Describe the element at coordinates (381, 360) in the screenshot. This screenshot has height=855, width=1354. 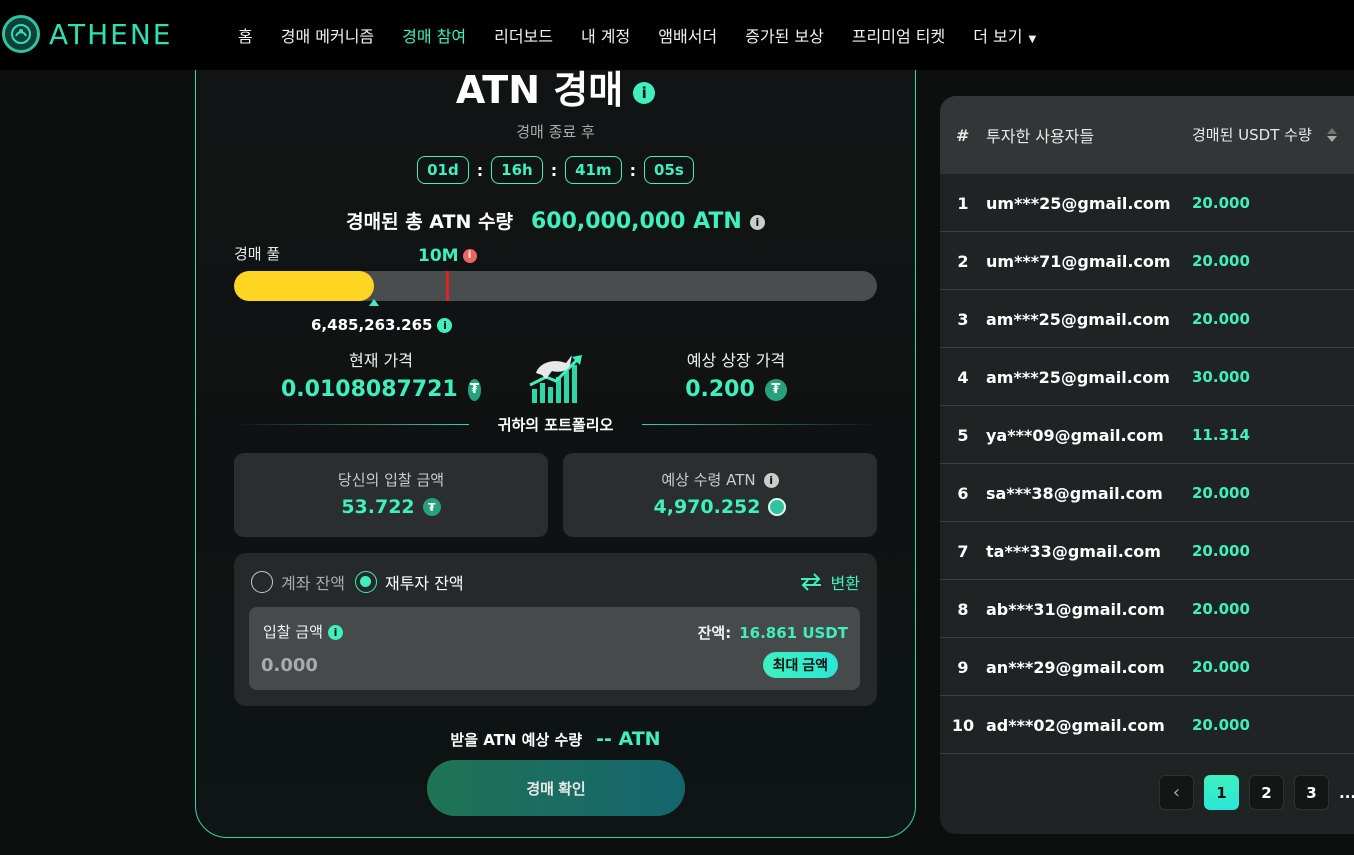
I see `current-price-label: 현재 가격` at that location.